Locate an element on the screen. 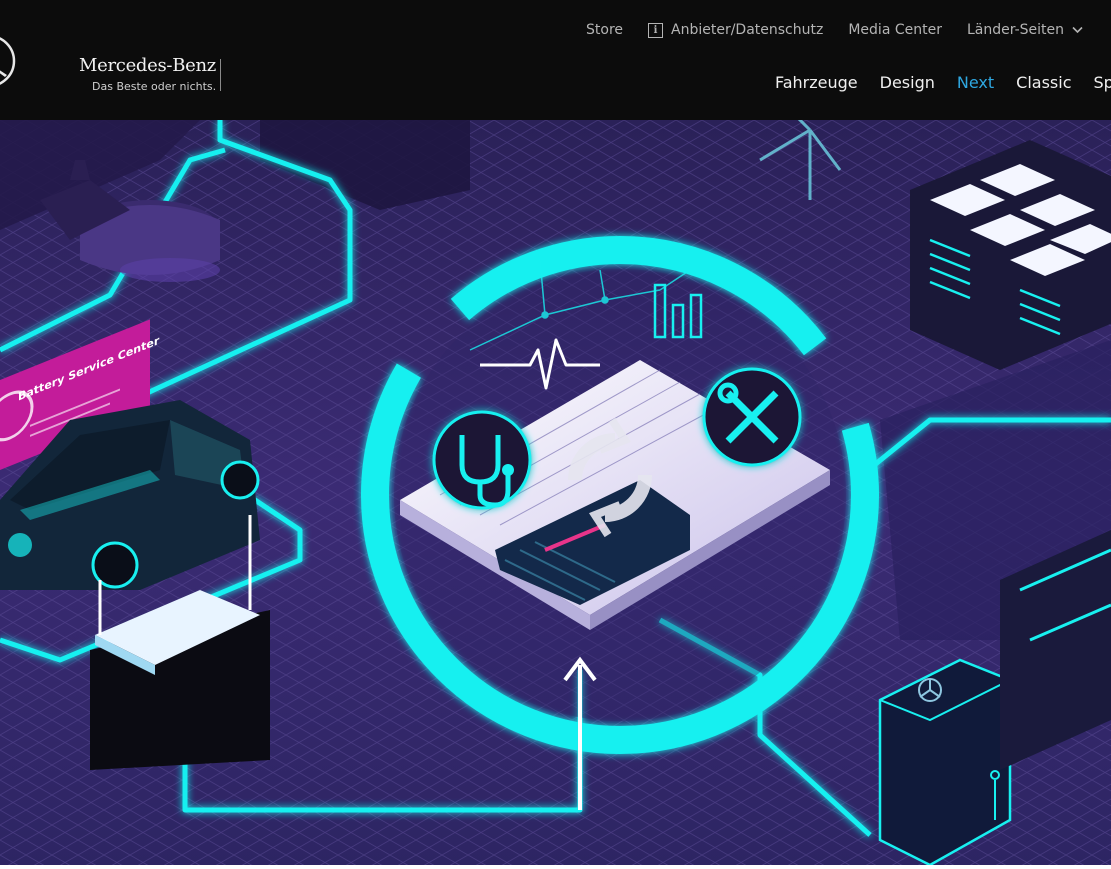  utility-link-imprint: i Anbieter/Datenschutz is located at coordinates (735, 30).